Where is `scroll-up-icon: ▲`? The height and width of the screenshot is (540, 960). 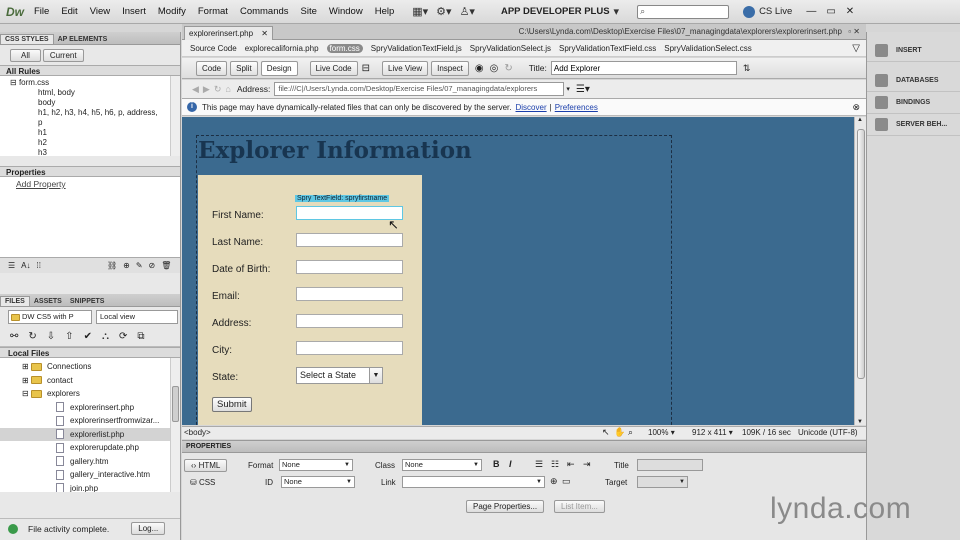
scroll-up-icon: ▲ is located at coordinates (860, 120).